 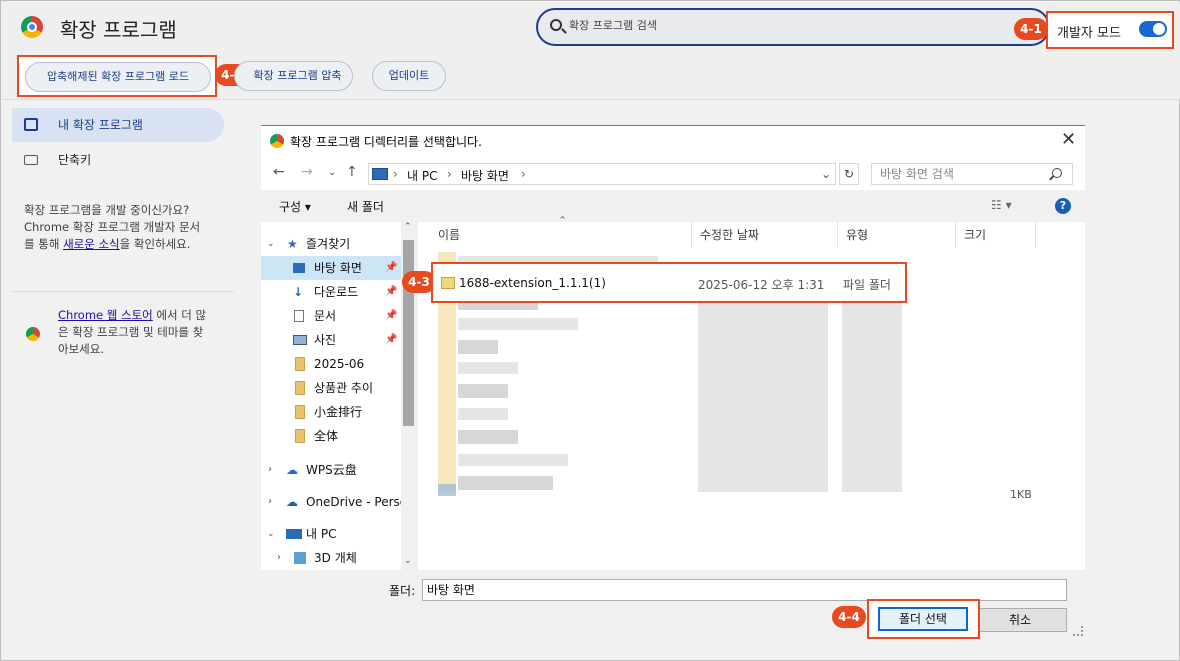 I want to click on nav-item-label: 내 PC, so click(x=321, y=534).